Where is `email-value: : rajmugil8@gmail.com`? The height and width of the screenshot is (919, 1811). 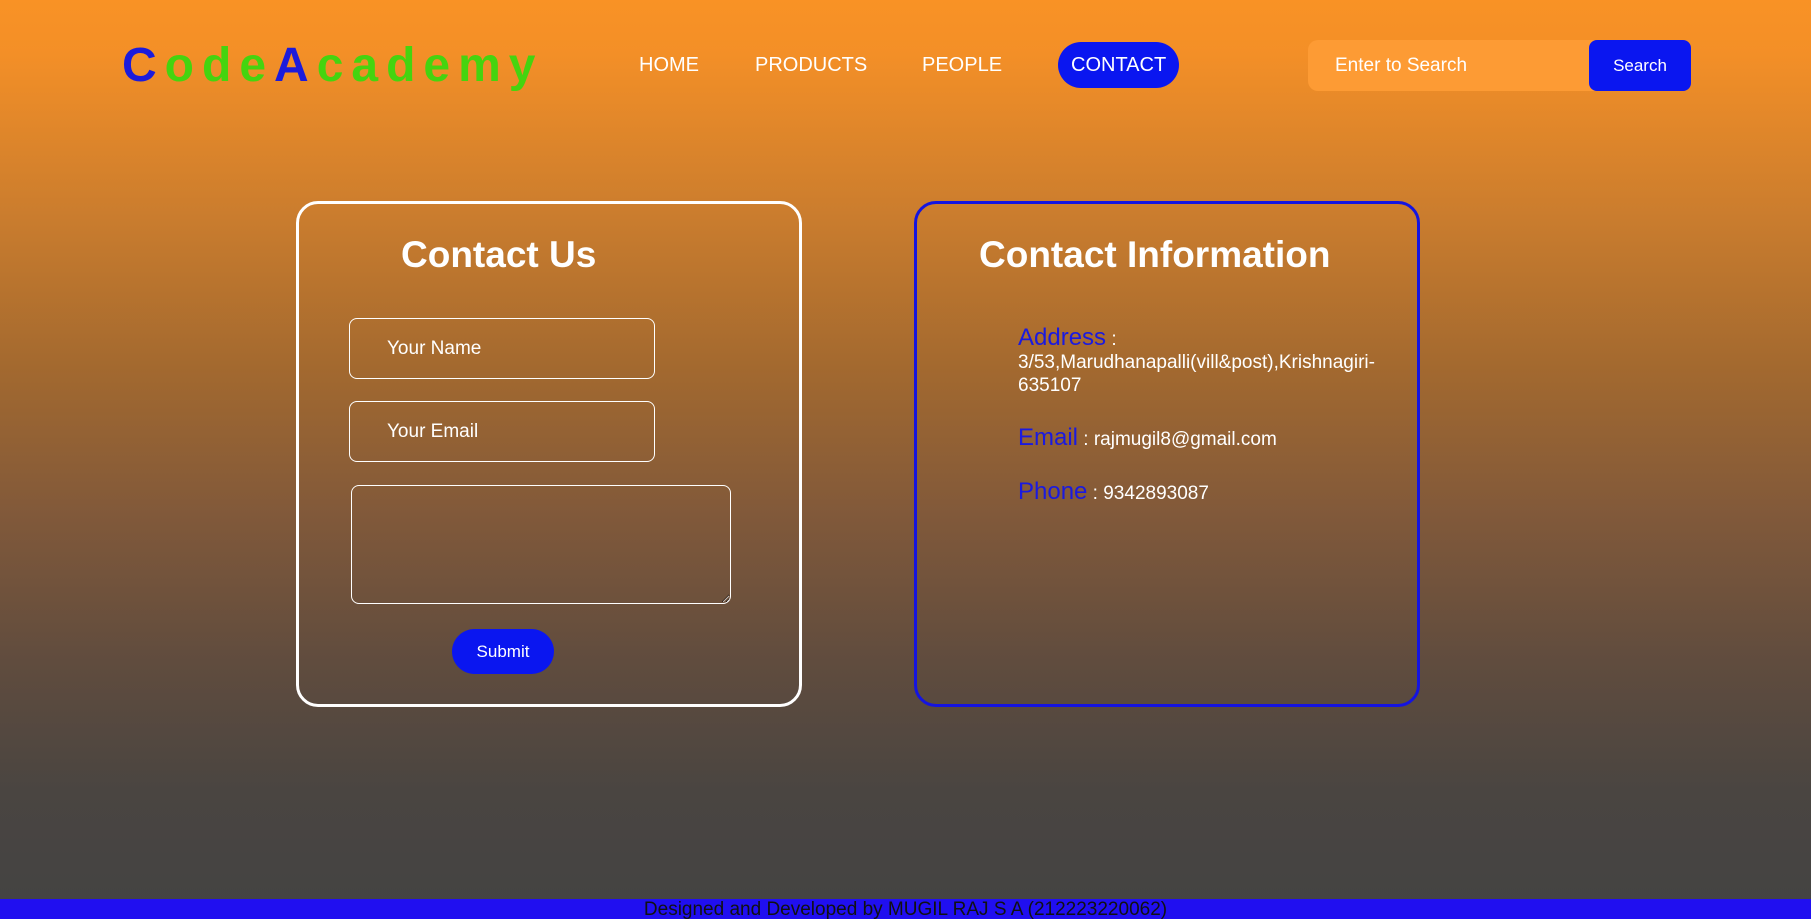 email-value: : rajmugil8@gmail.com is located at coordinates (1177, 439).